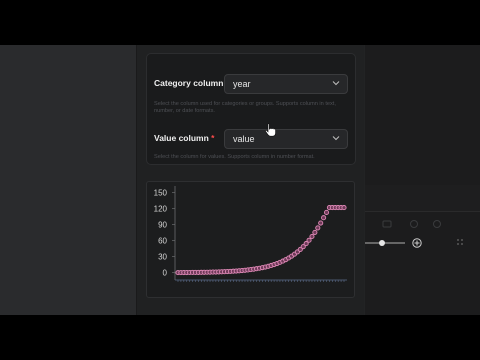 The width and height of the screenshot is (480, 360). I want to click on x-axis, so click(261, 280).